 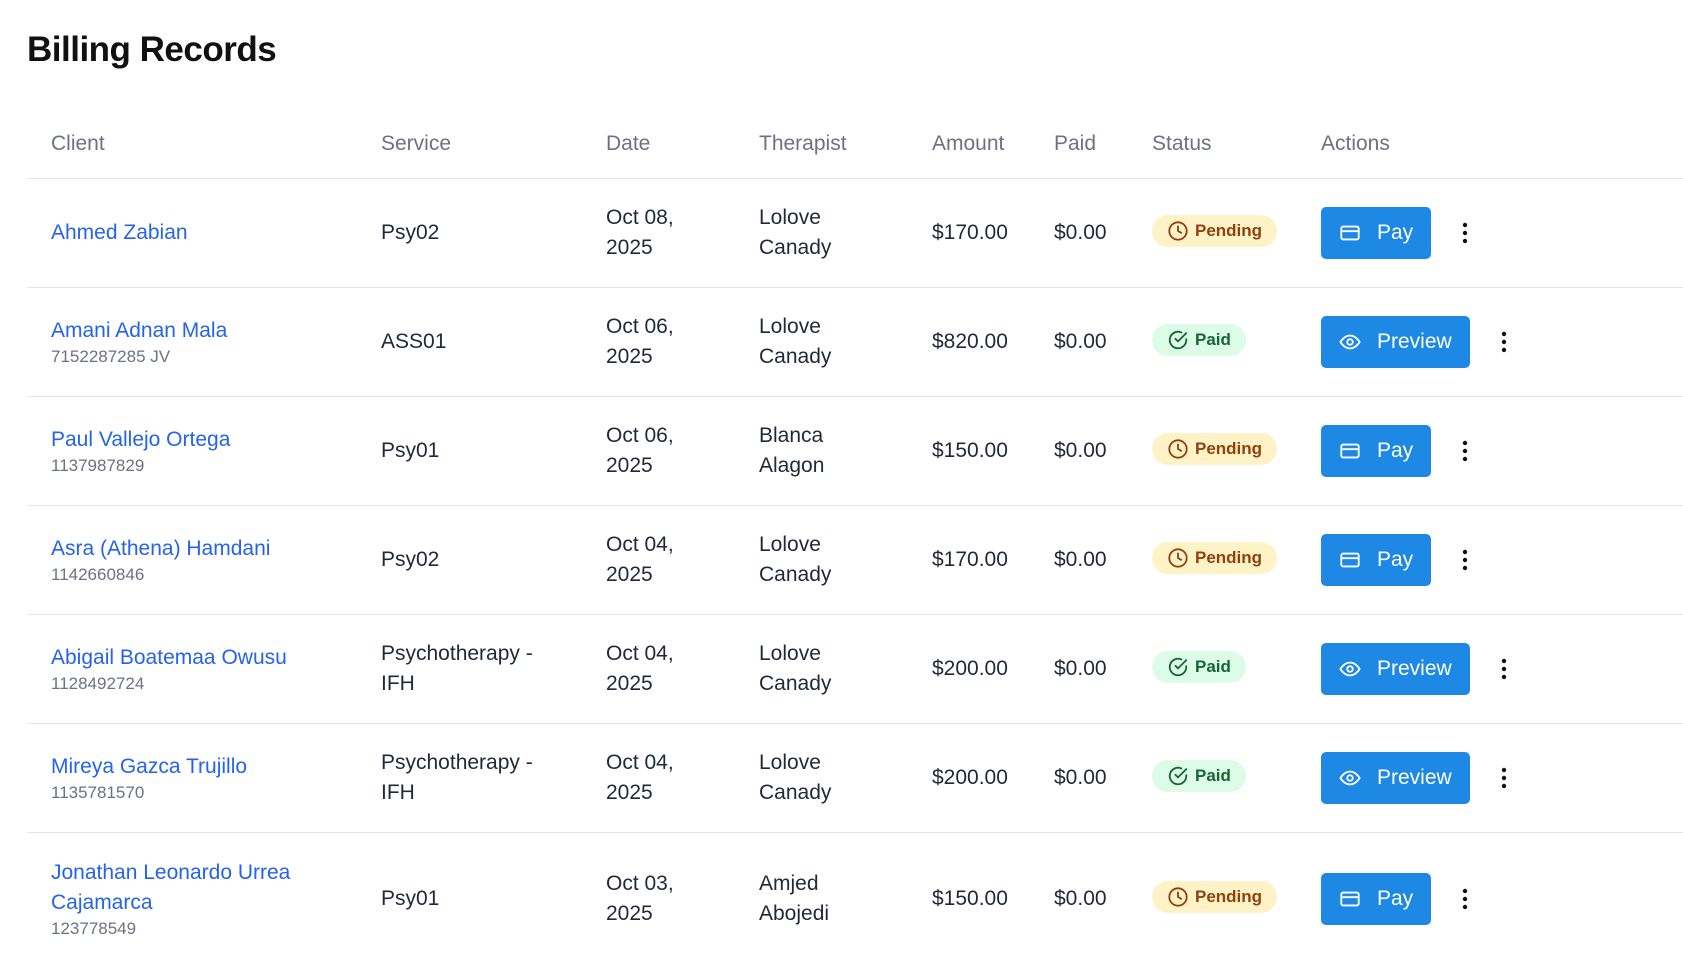 What do you see at coordinates (1213, 667) in the screenshot?
I see `status-label: Paid` at bounding box center [1213, 667].